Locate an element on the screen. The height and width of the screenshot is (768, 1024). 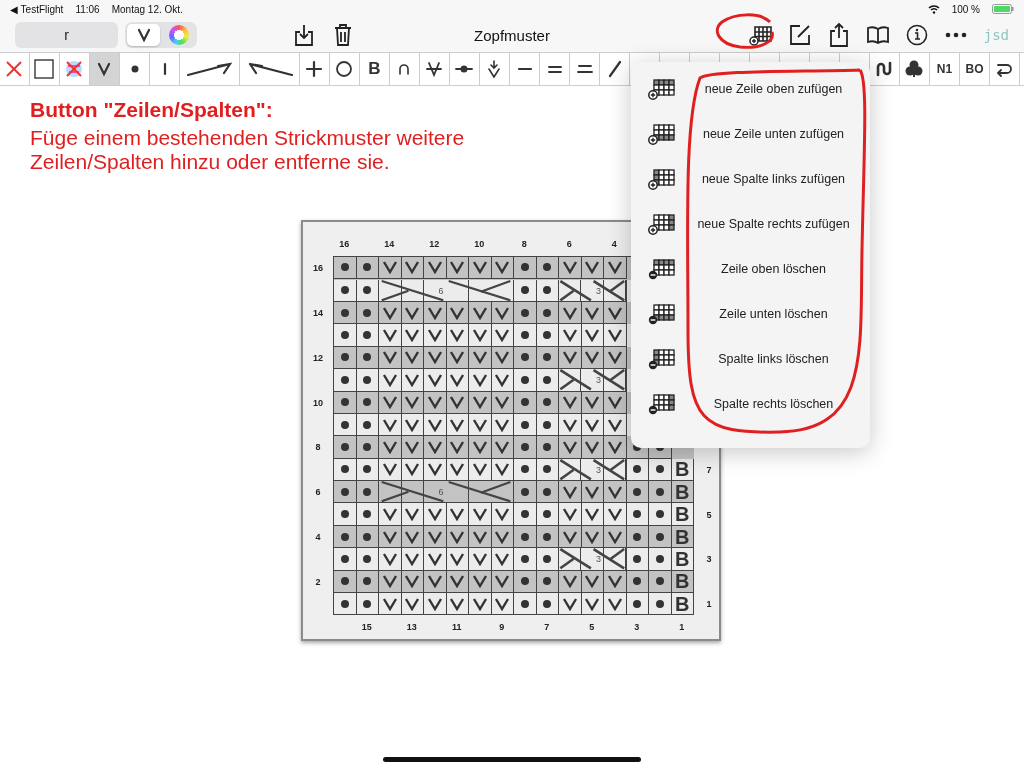
segment-button is located at coordinates (143, 35).